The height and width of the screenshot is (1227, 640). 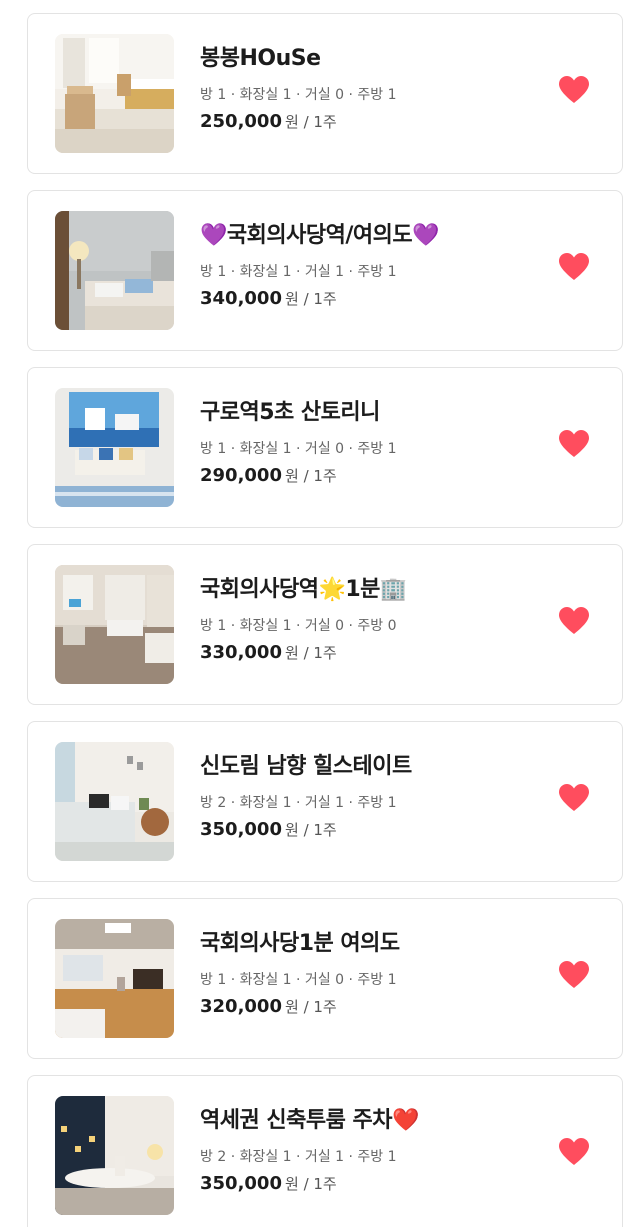 I want to click on listing-title: 구로역5초 산토리니, so click(x=365, y=413).